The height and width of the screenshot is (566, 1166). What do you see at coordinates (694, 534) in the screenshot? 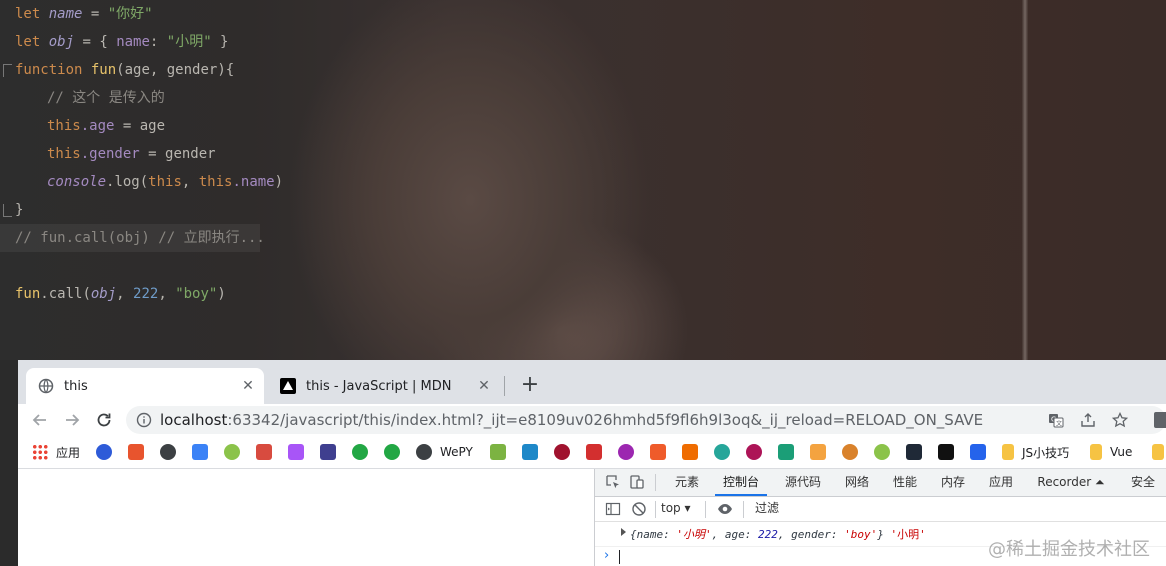
I see `log-string: '小明'` at bounding box center [694, 534].